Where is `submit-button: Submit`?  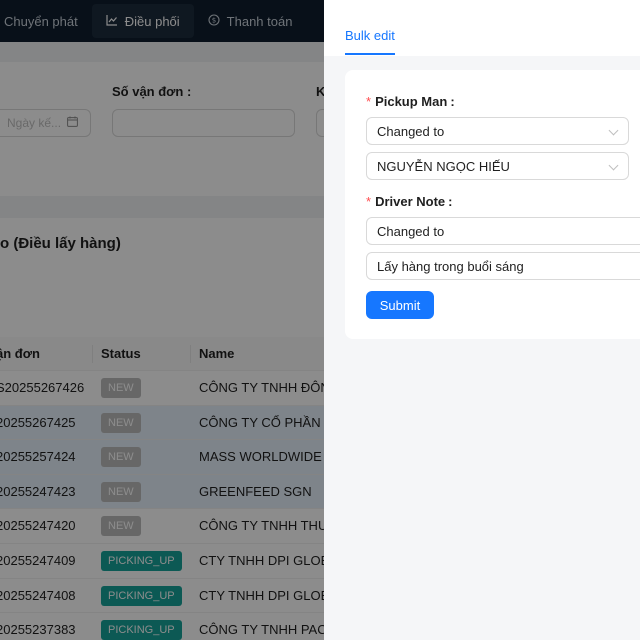
submit-button: Submit is located at coordinates (400, 305).